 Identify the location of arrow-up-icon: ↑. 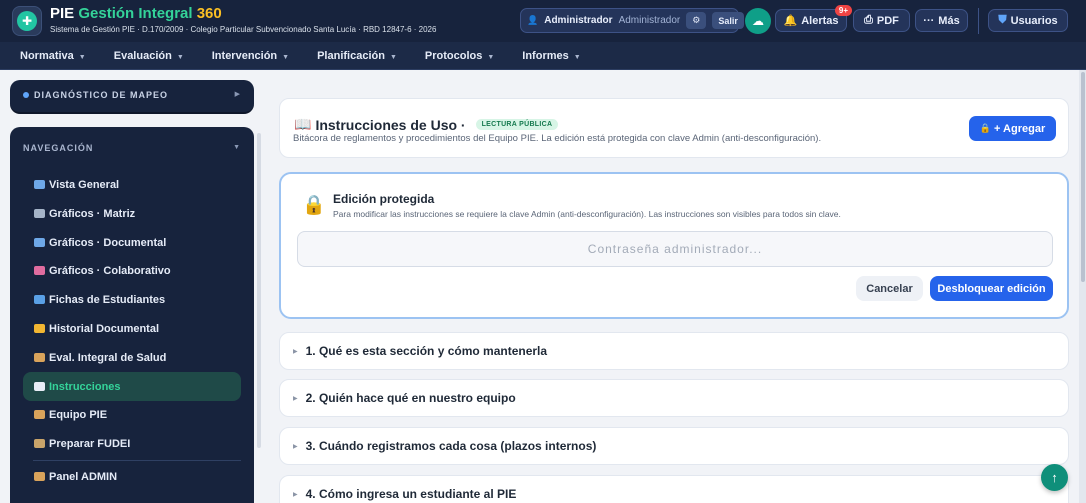
(1054, 477).